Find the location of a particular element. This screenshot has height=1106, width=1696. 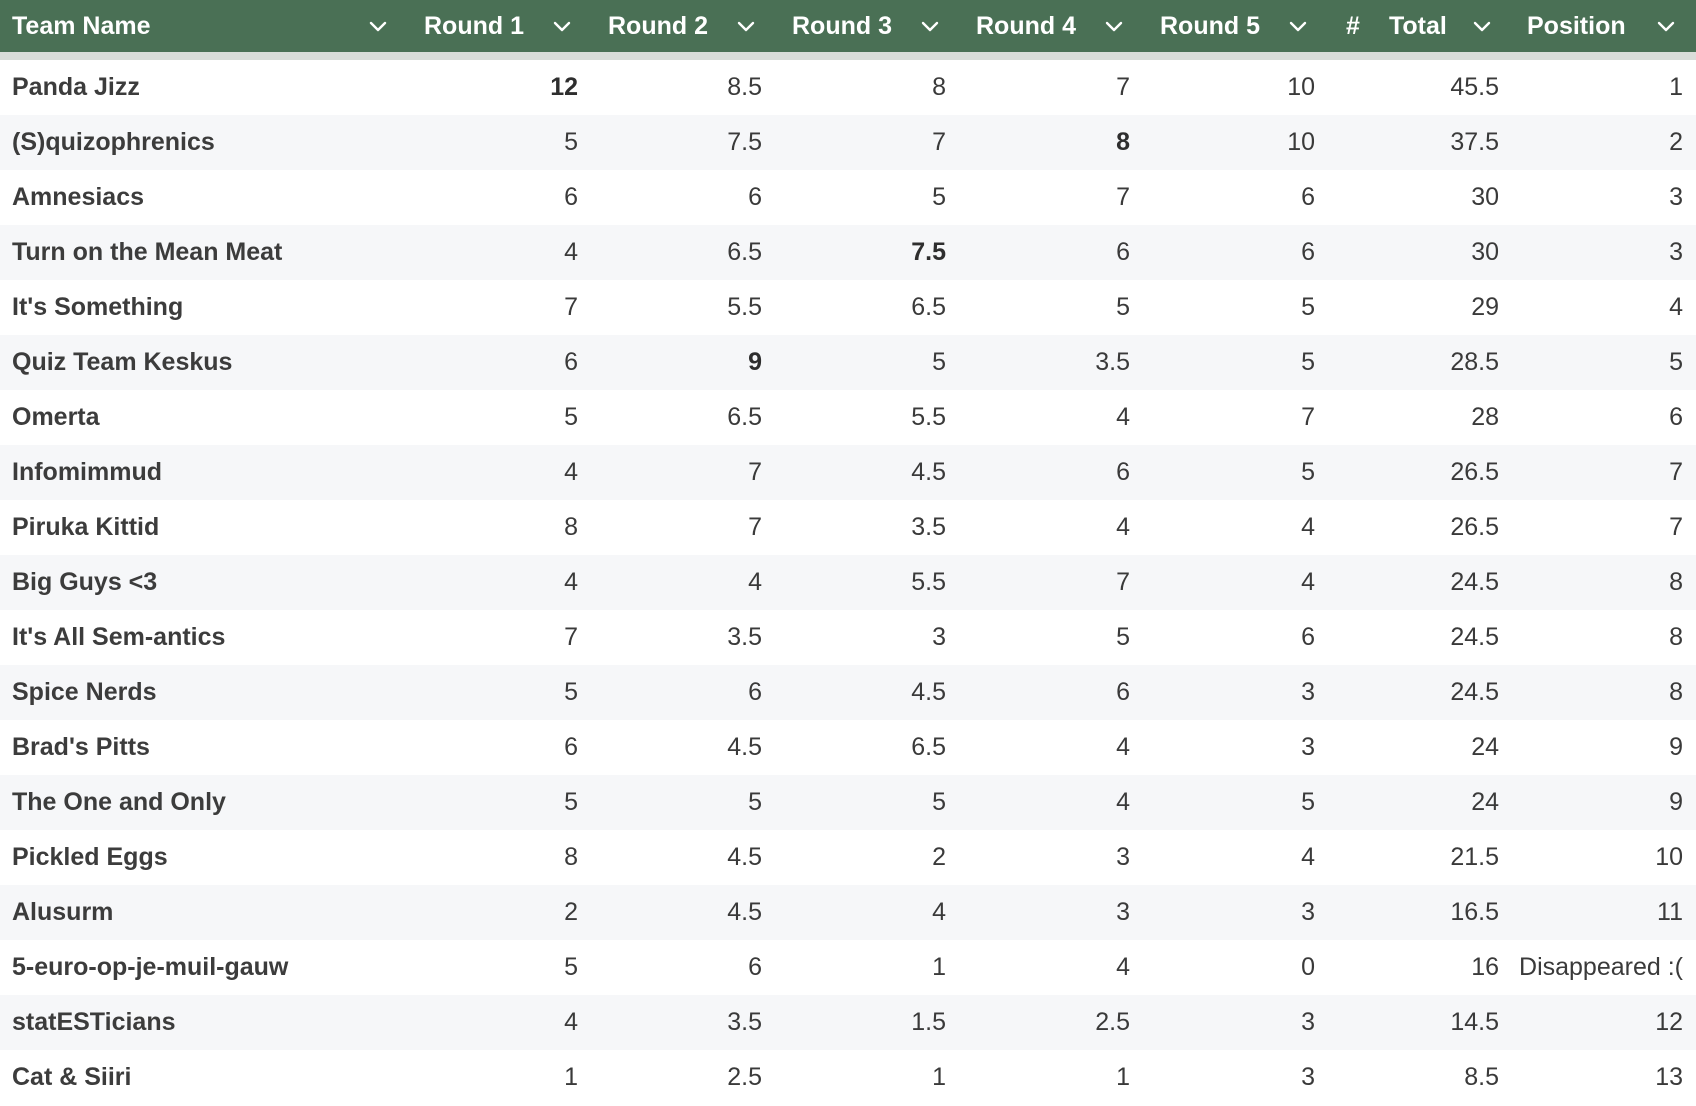

position-cell: 11 is located at coordinates (1670, 912).